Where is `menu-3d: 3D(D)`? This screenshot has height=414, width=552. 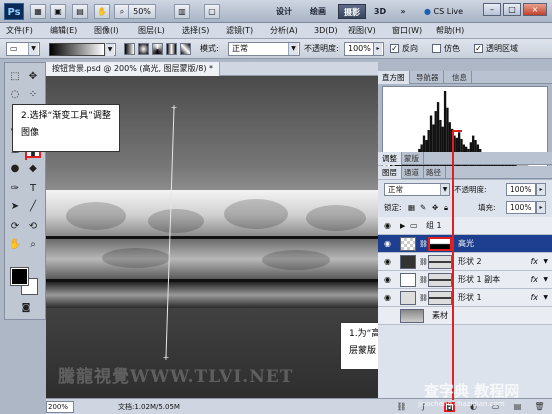
menu-3d: 3D(D) is located at coordinates (326, 31).